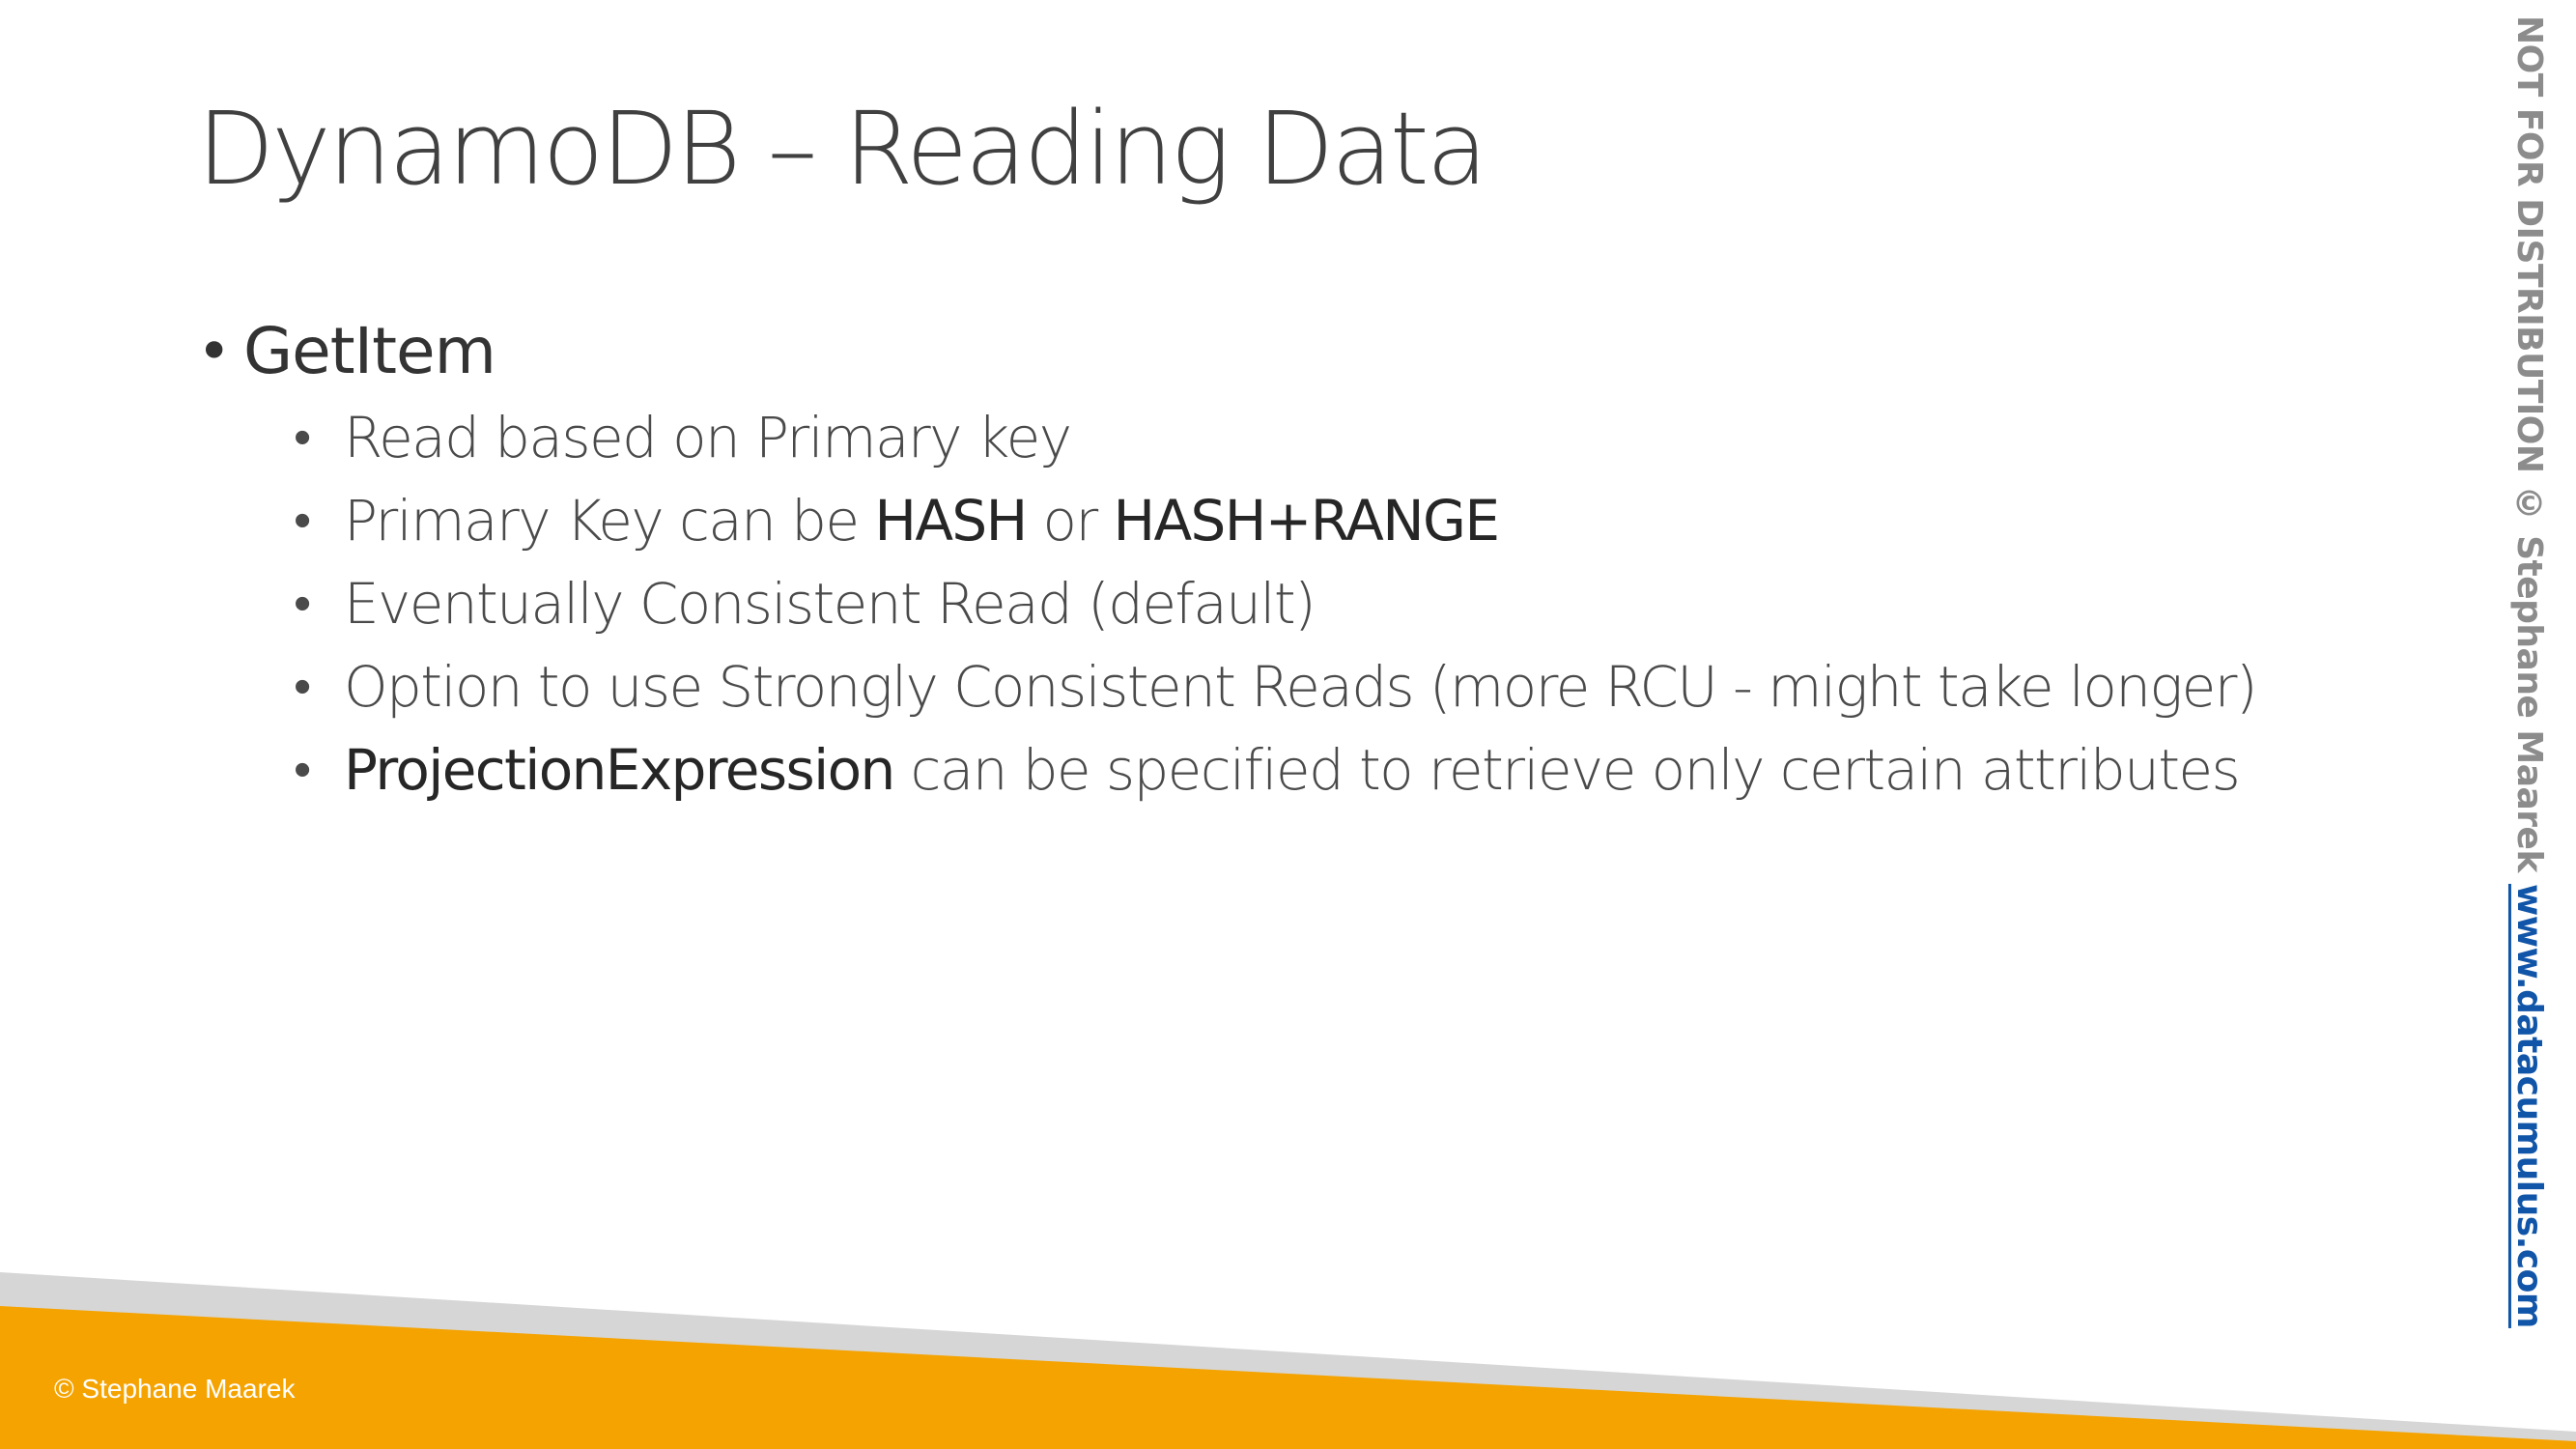 The image size is (2576, 1449). I want to click on sub-bullet-text: Read based on Primary key, so click(708, 437).